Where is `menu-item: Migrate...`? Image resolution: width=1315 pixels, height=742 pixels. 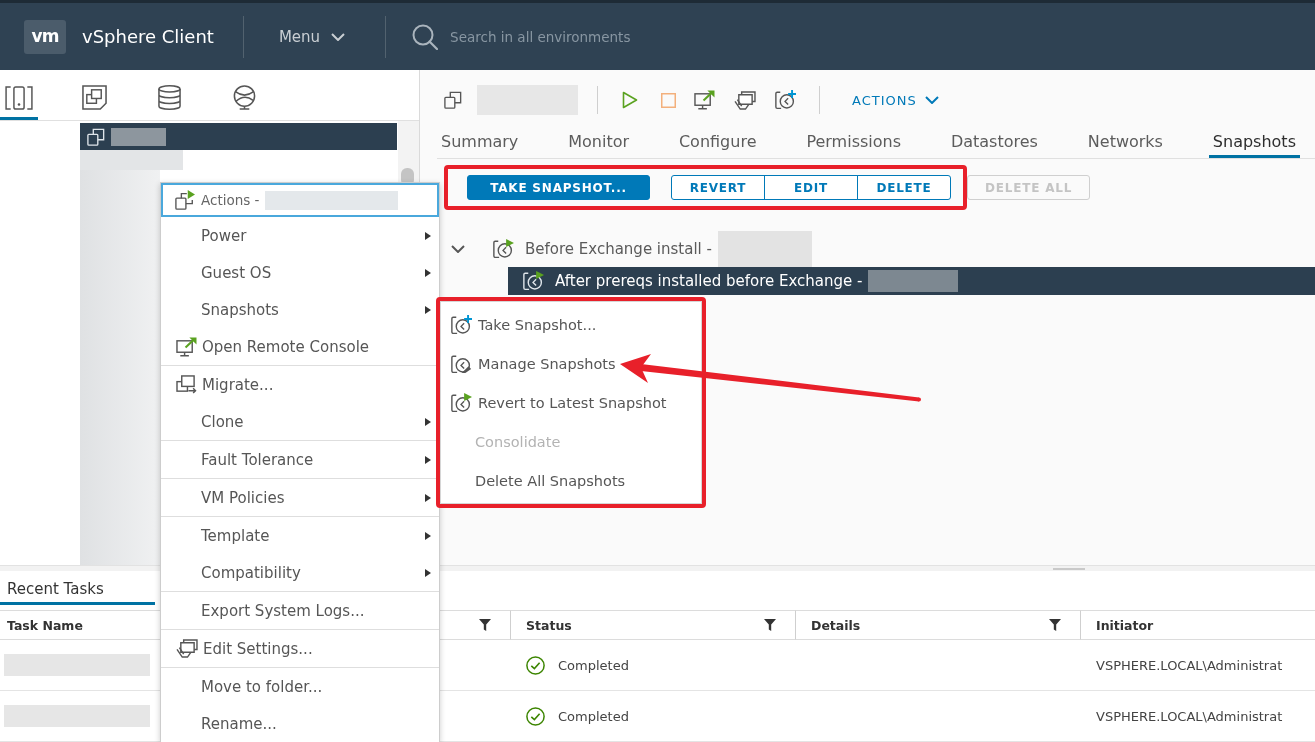 menu-item: Migrate... is located at coordinates (300, 384).